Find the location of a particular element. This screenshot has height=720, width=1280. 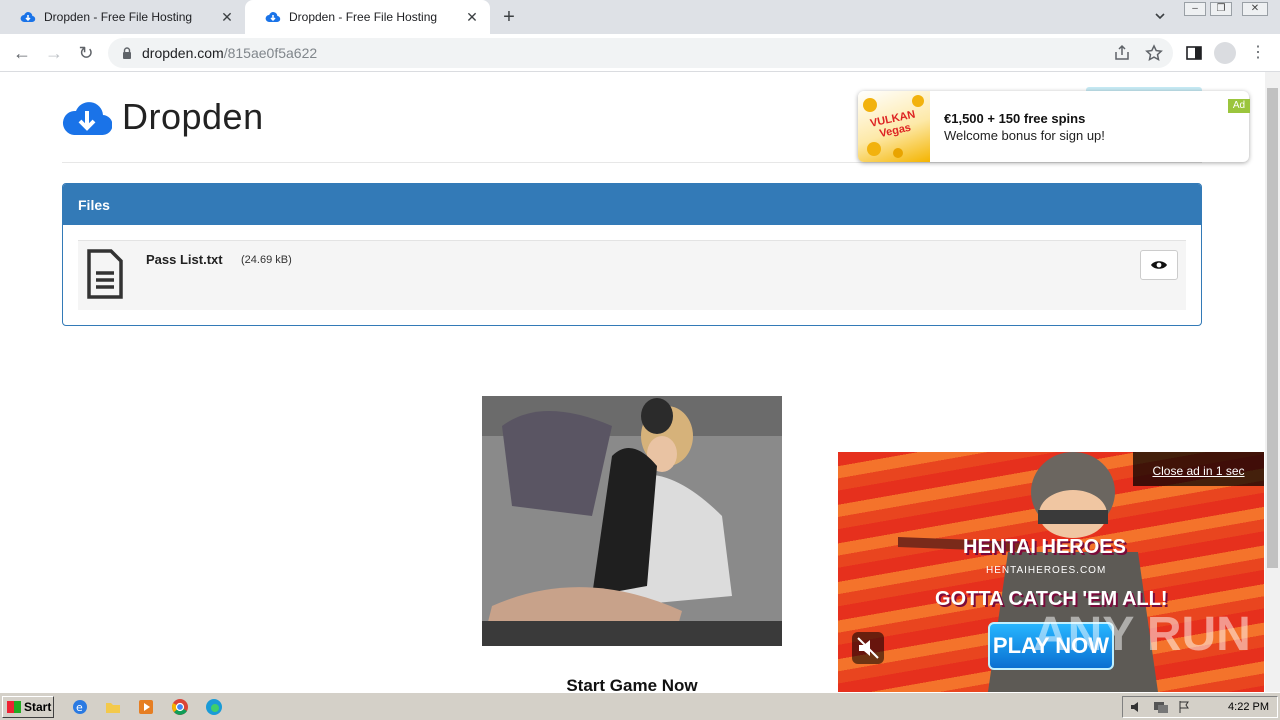

file-row: Pass List.txt (24.69 kB) is located at coordinates (632, 275).